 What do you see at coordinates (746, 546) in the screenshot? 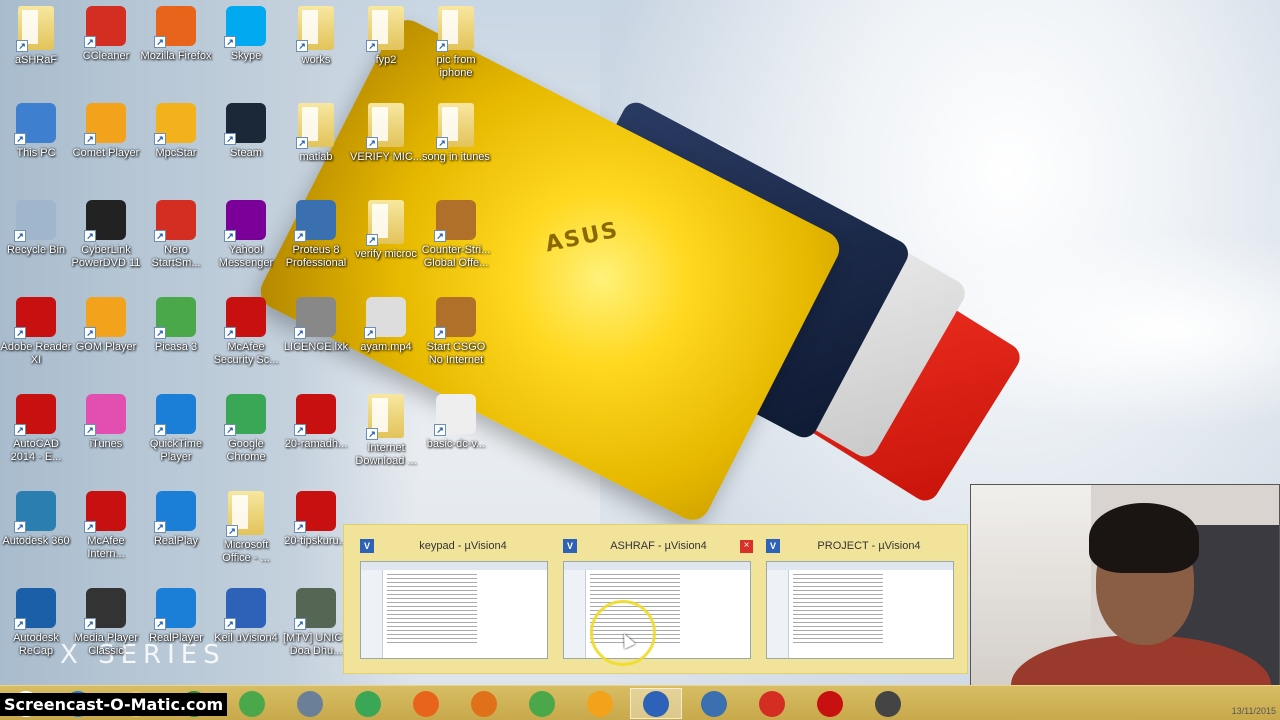
I see `close-icon: ×` at bounding box center [746, 546].